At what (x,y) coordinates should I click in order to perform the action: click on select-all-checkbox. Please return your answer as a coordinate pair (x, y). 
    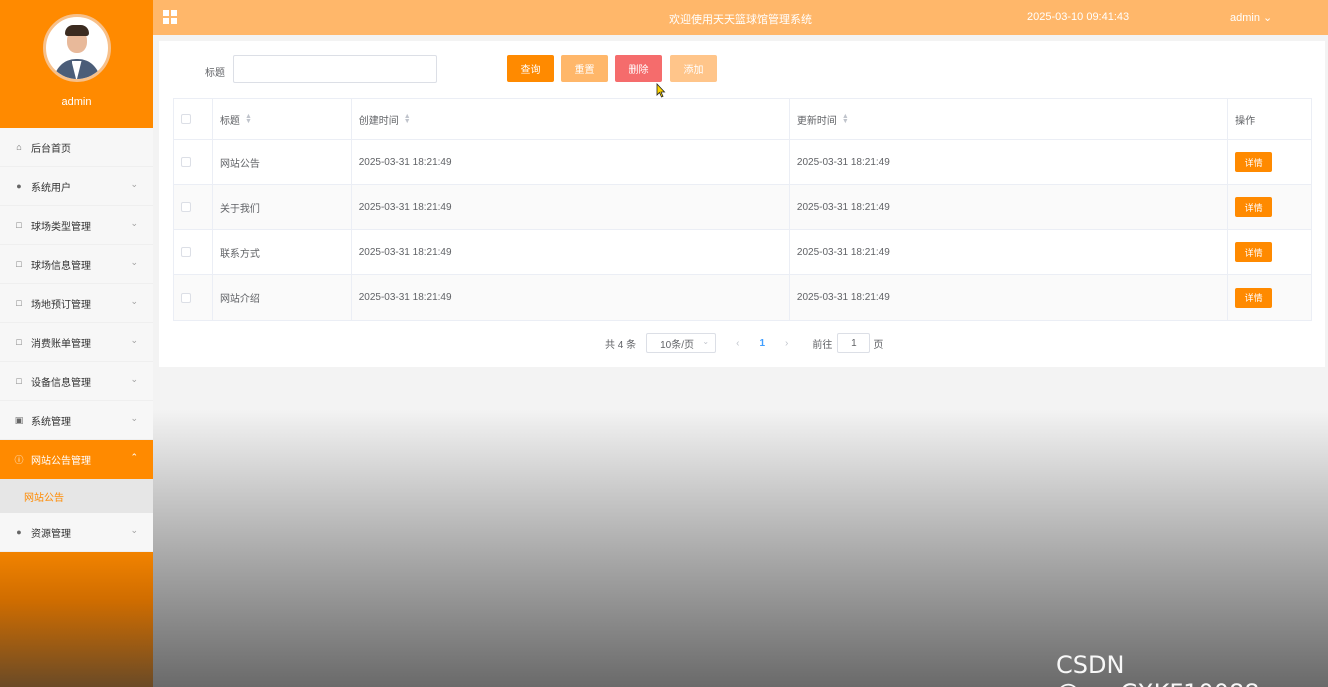
    Looking at the image, I should click on (186, 119).